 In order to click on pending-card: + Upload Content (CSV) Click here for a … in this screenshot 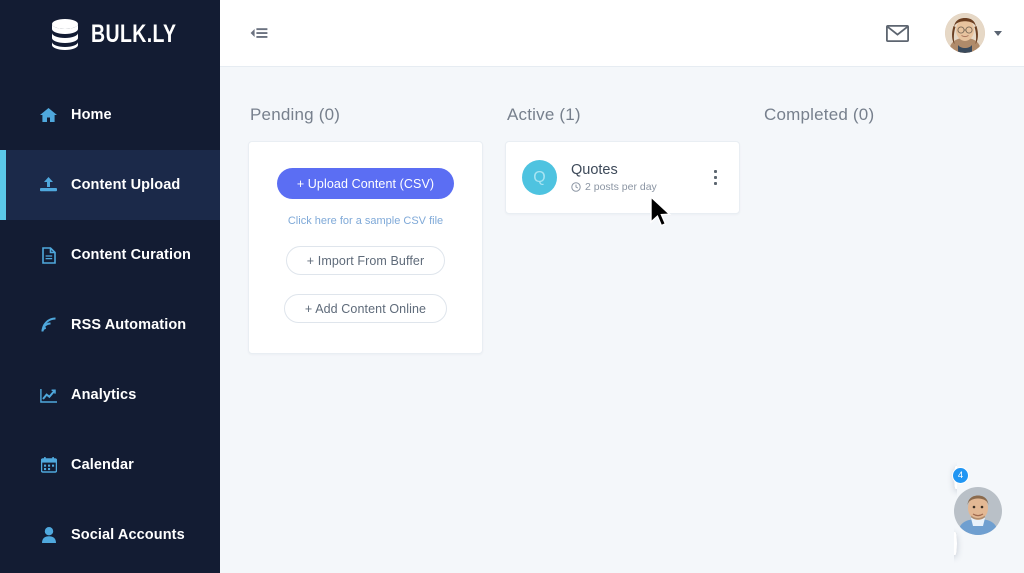, I will do `click(365, 247)`.